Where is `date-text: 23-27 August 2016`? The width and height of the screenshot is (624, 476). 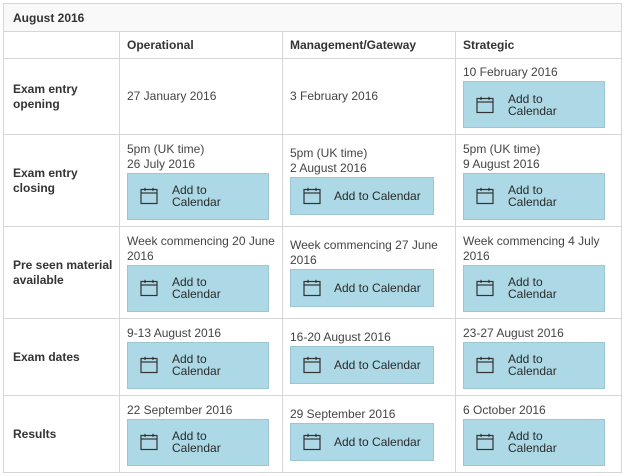
date-text: 23-27 August 2016 is located at coordinates (513, 332).